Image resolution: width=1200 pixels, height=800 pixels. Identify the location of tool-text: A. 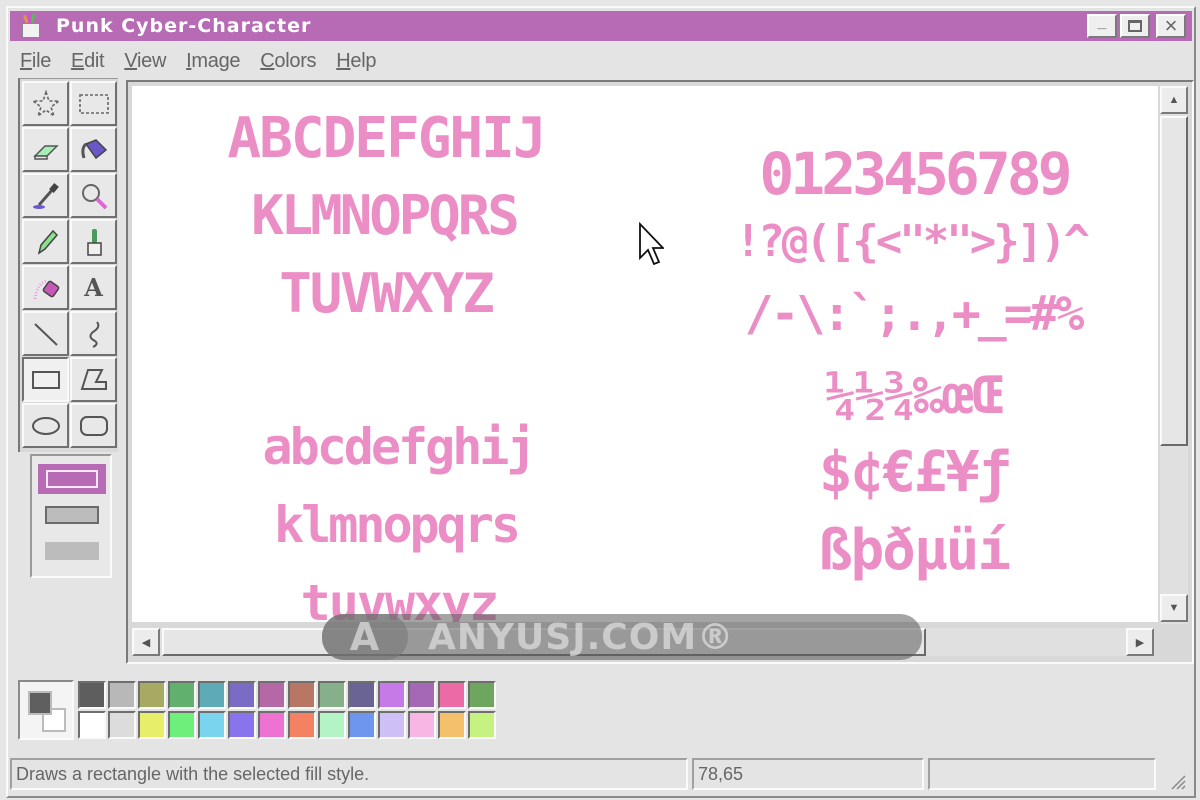
(93, 287).